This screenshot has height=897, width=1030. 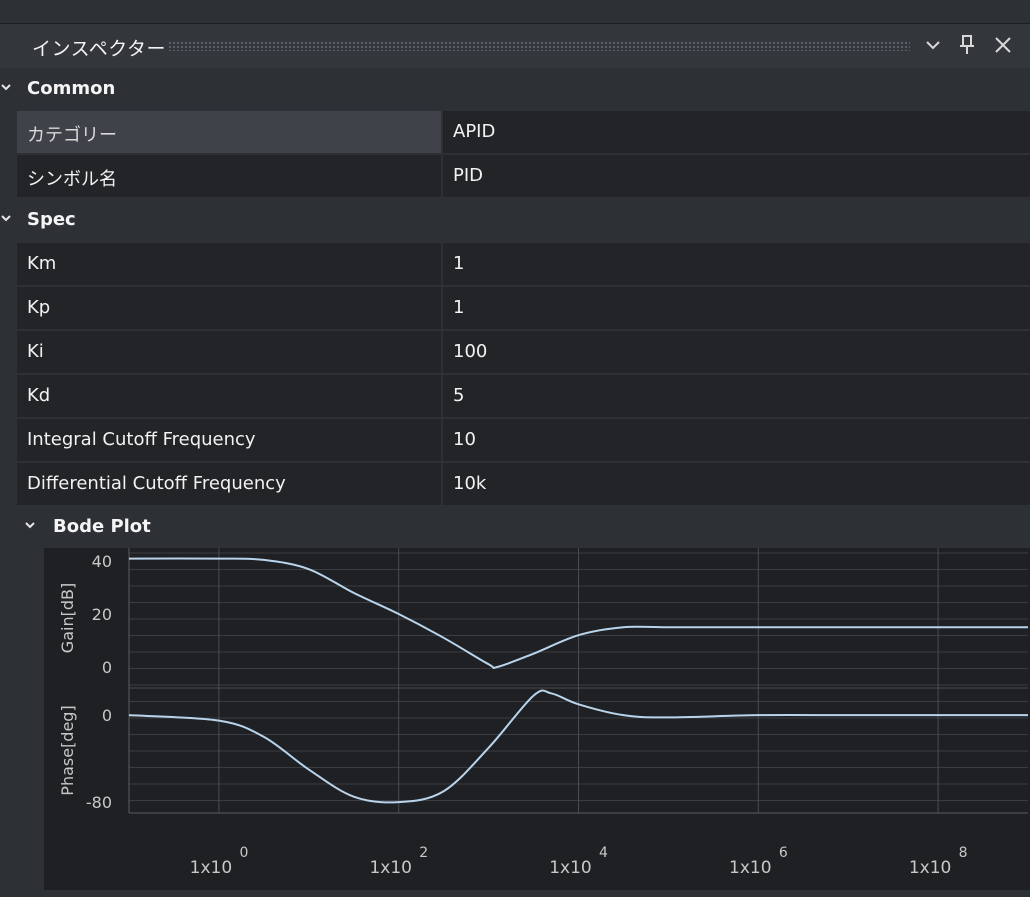 I want to click on property-row: Integral Cutoff Frequency 10, so click(x=523, y=440).